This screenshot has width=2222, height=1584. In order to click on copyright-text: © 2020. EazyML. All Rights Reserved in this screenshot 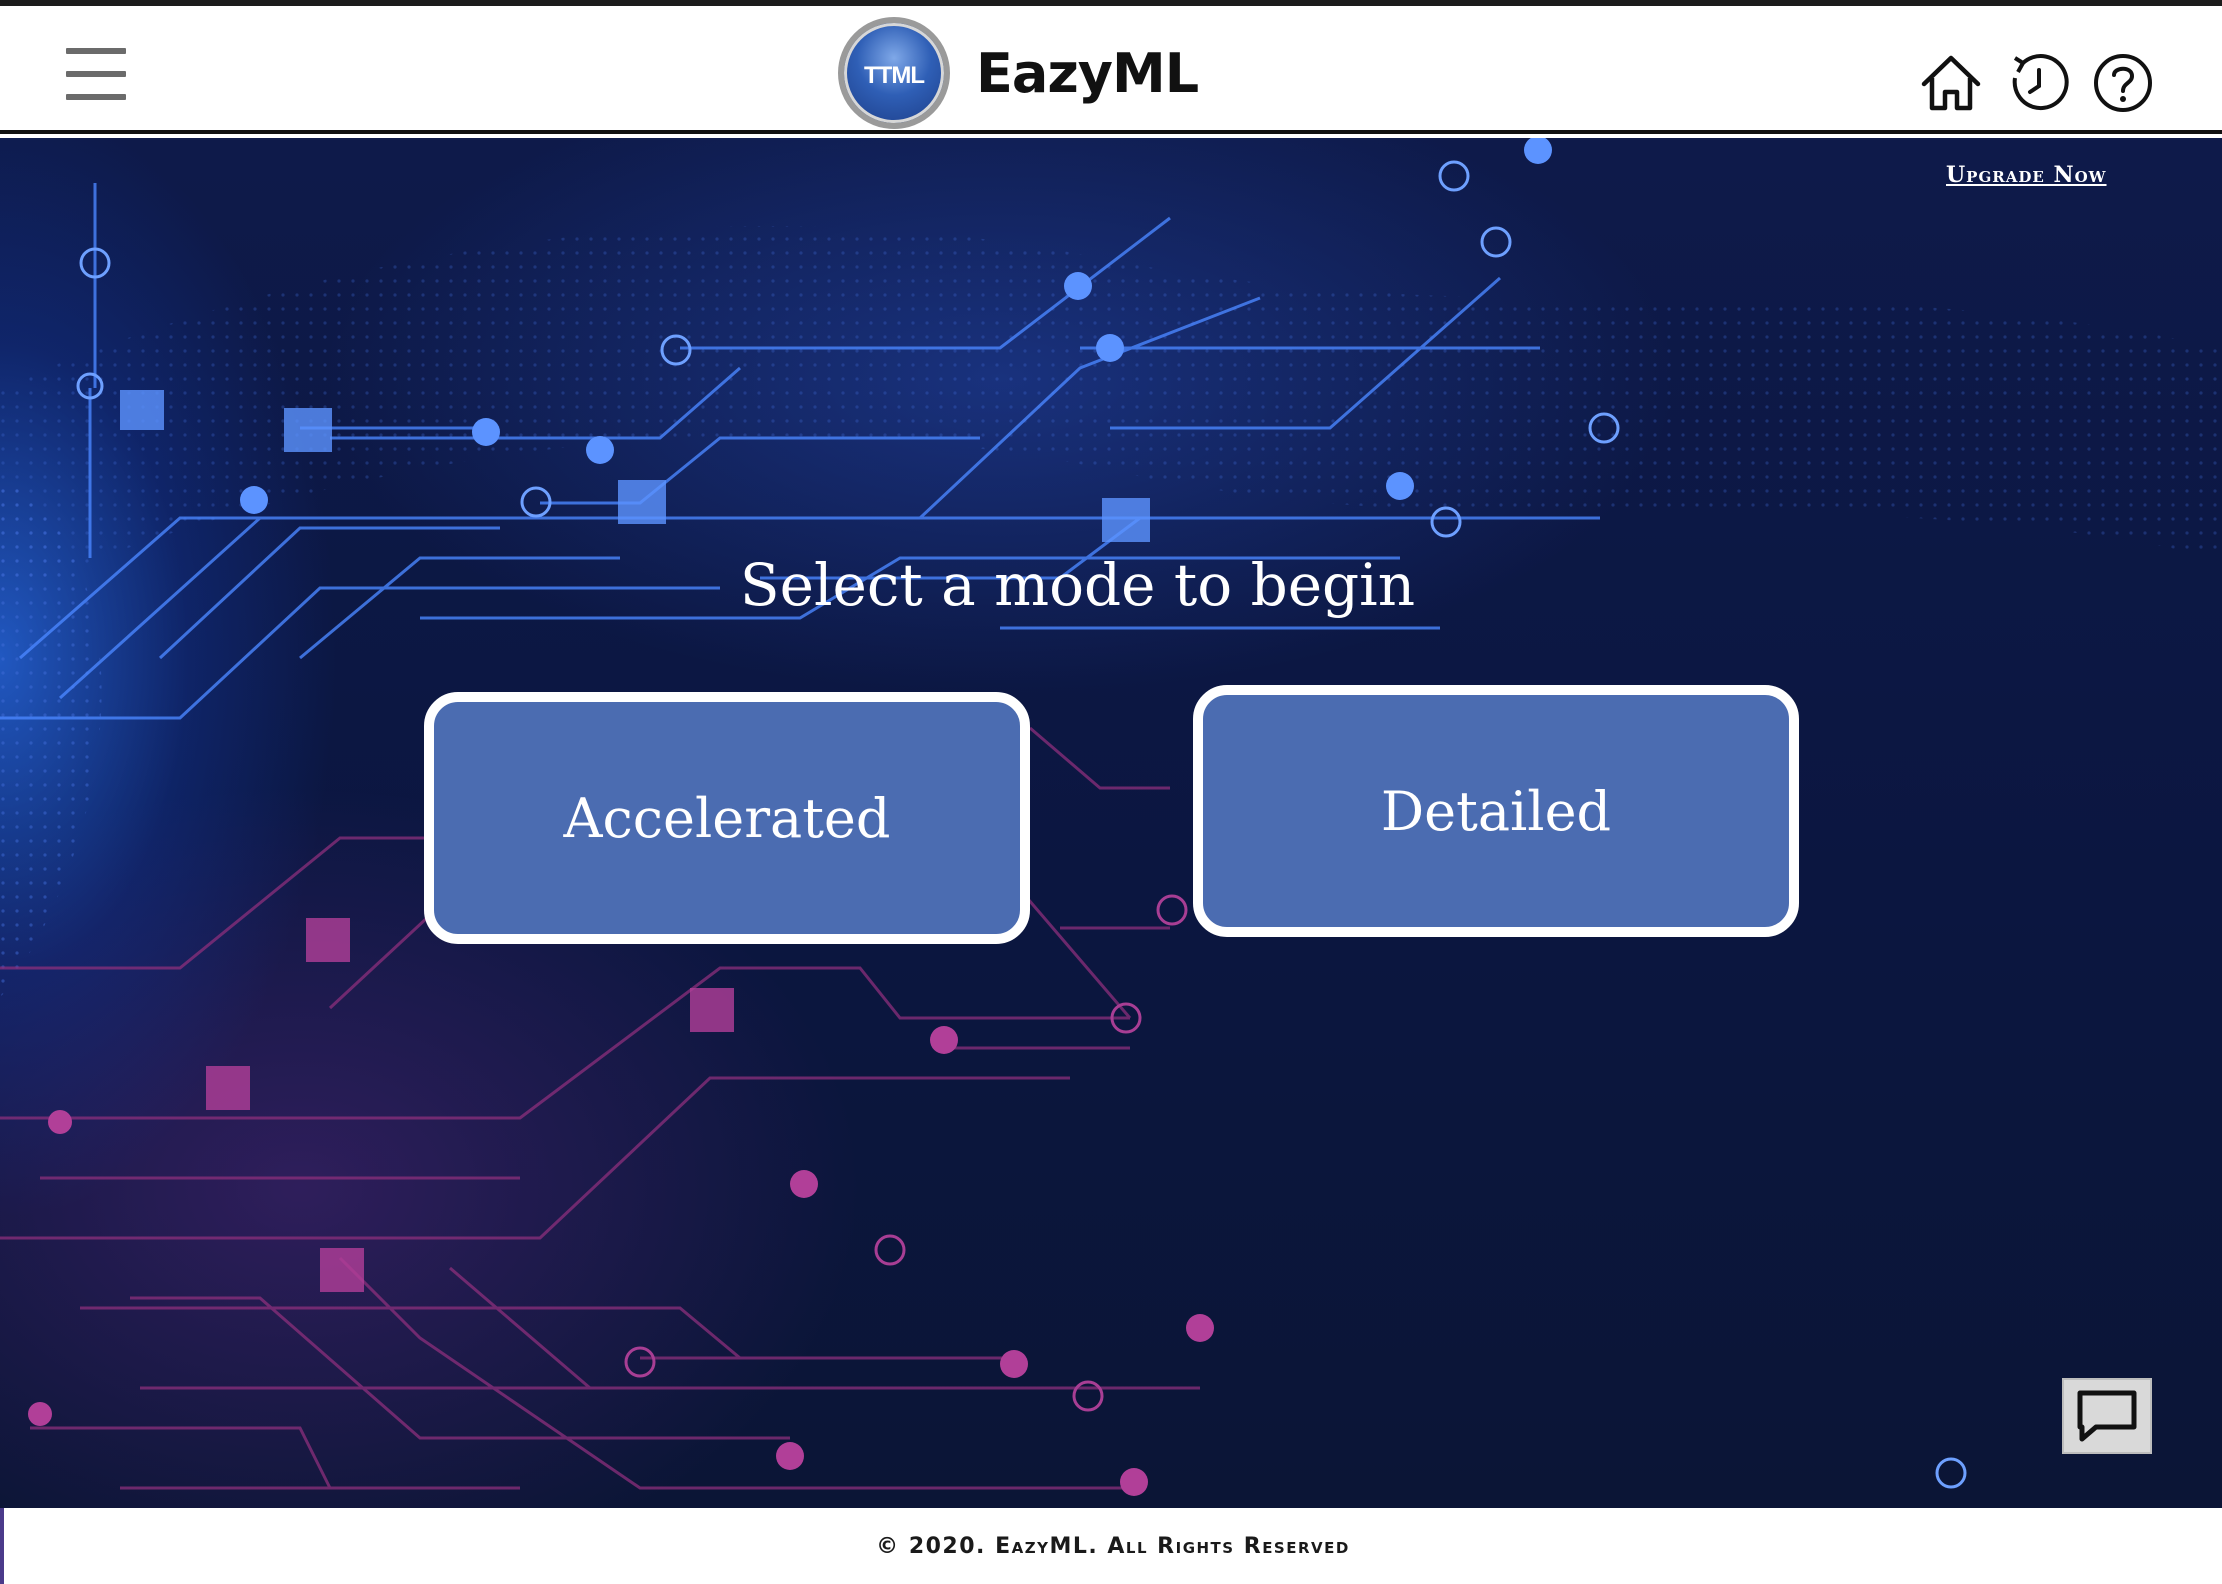, I will do `click(1113, 1546)`.